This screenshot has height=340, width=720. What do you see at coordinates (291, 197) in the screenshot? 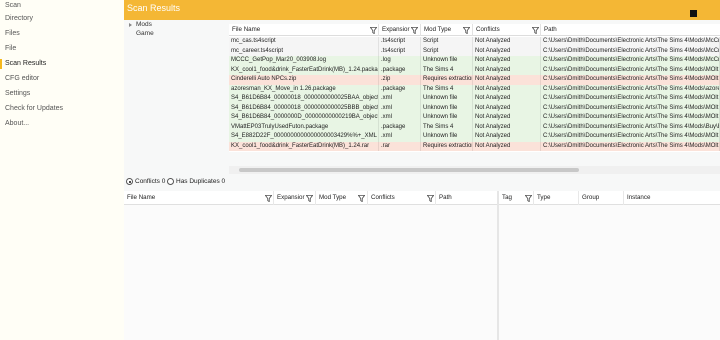
I see `bcol-expansion-label: Expansior` at bounding box center [291, 197].